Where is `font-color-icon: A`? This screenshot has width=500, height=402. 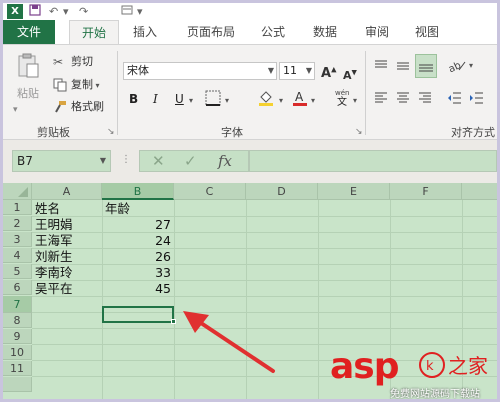
font-color-icon: A is located at coordinates (300, 98).